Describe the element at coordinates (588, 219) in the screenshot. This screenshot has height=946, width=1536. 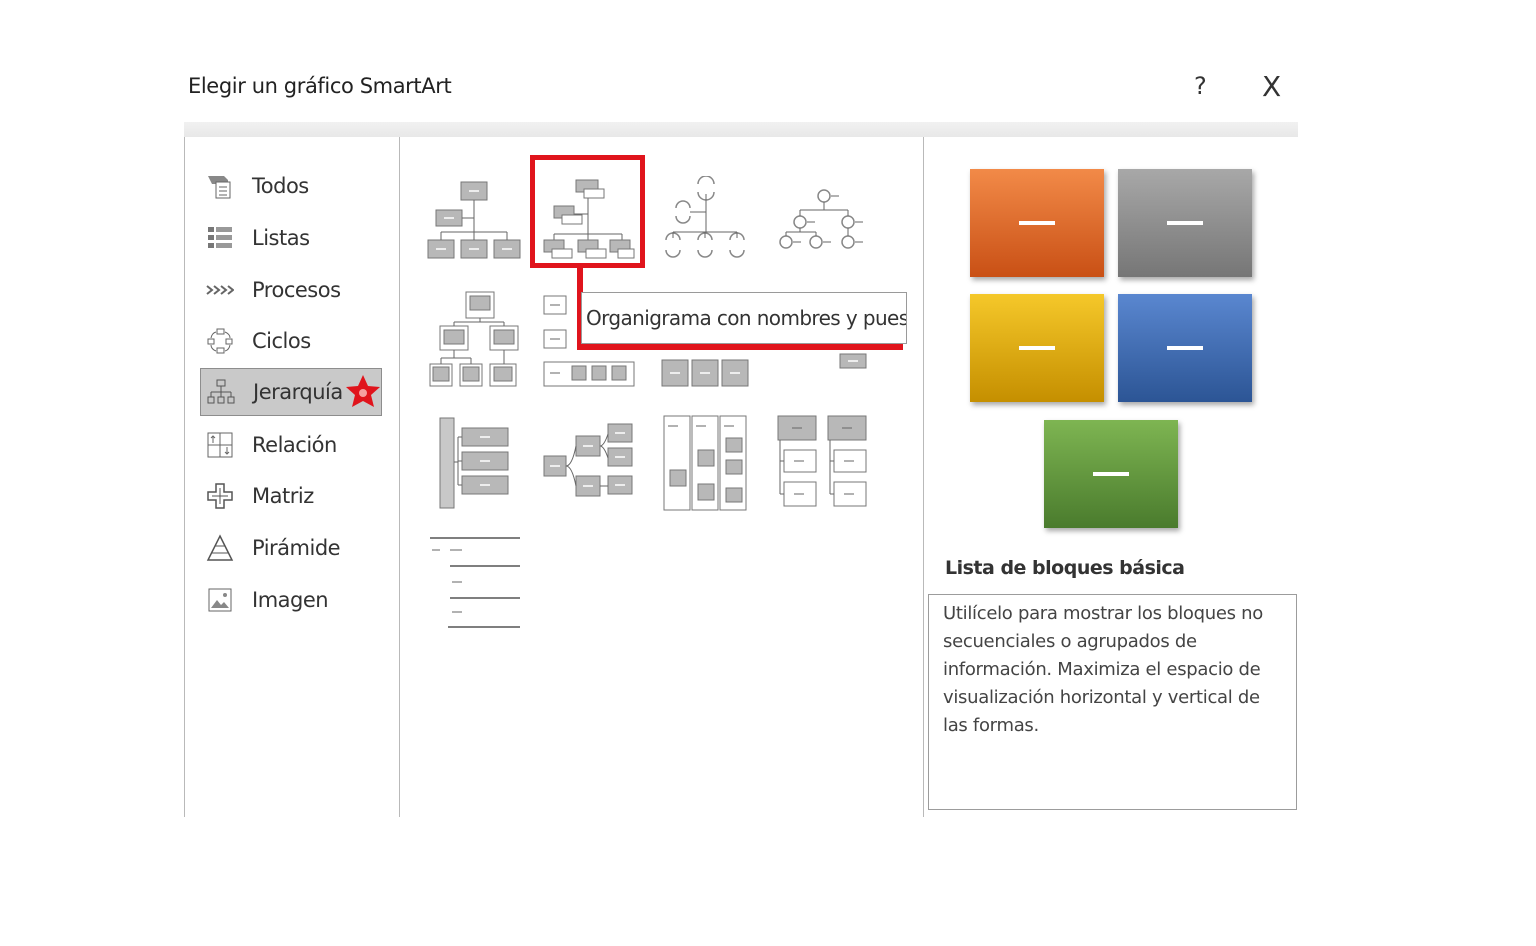
I see `layout-name-and-title-org-chart` at that location.